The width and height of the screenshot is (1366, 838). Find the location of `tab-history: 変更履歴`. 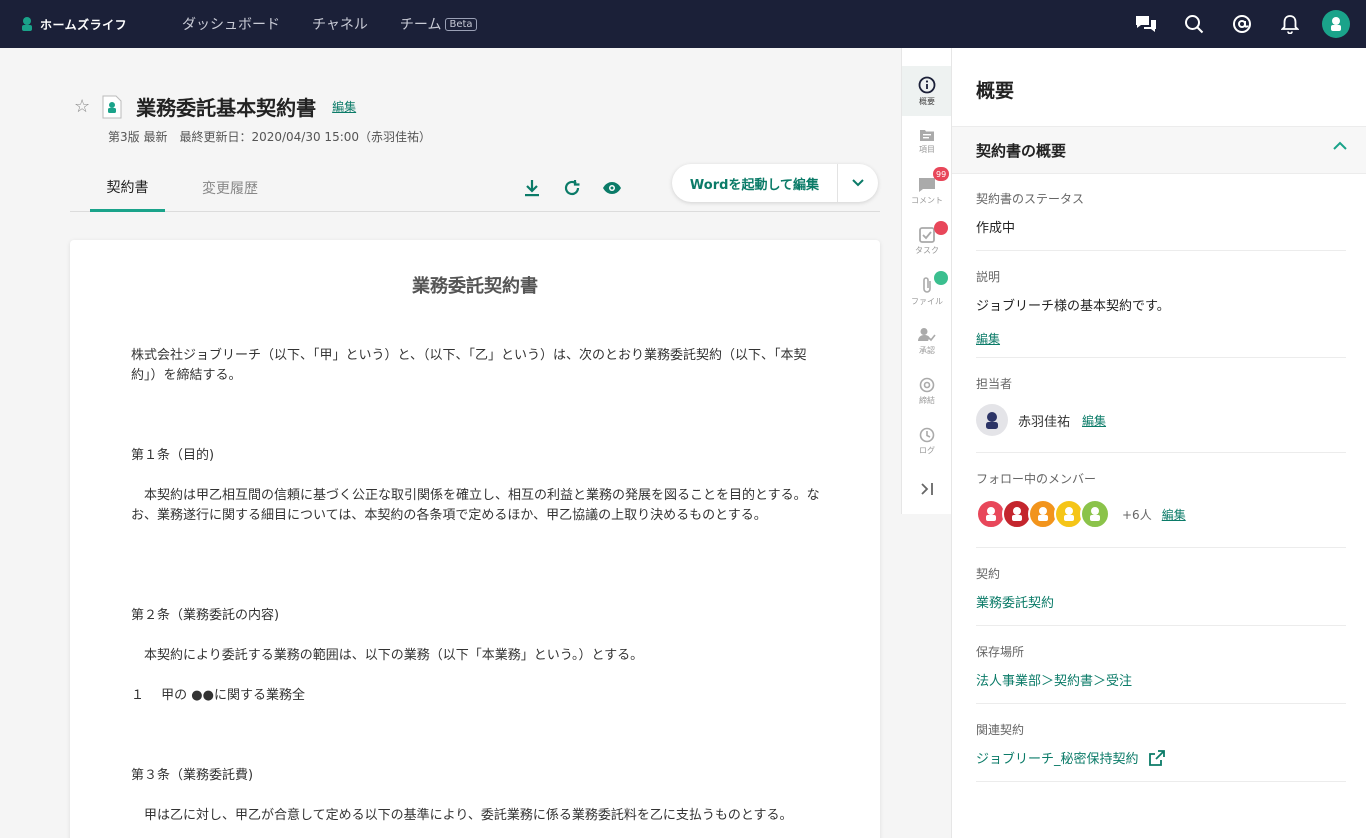

tab-history: 変更履歴 is located at coordinates (230, 188).